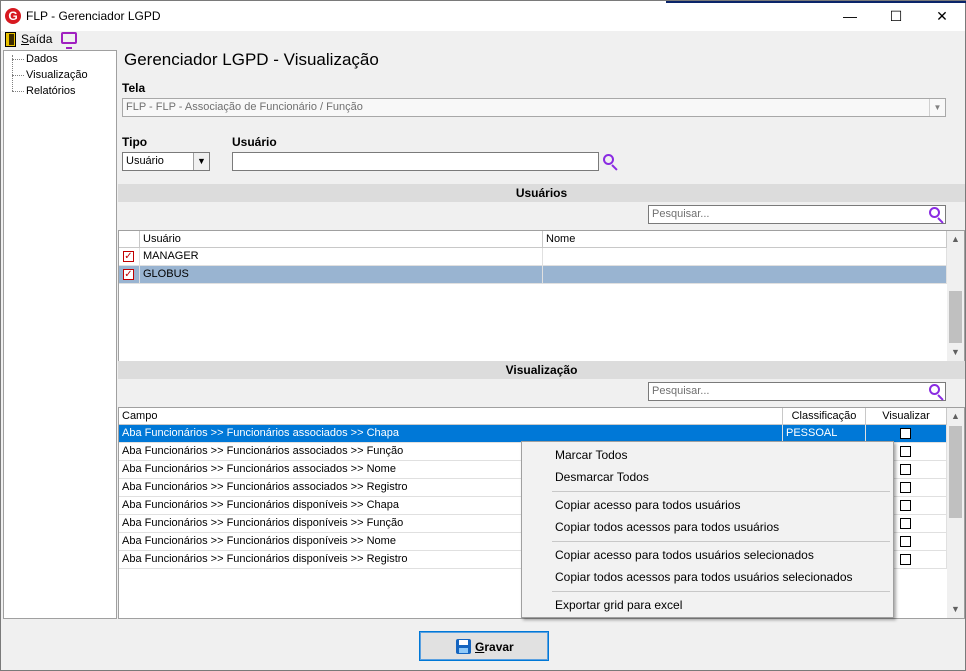 The height and width of the screenshot is (671, 966). Describe the element at coordinates (896, 16) in the screenshot. I see `maximize-button: ☐` at that location.